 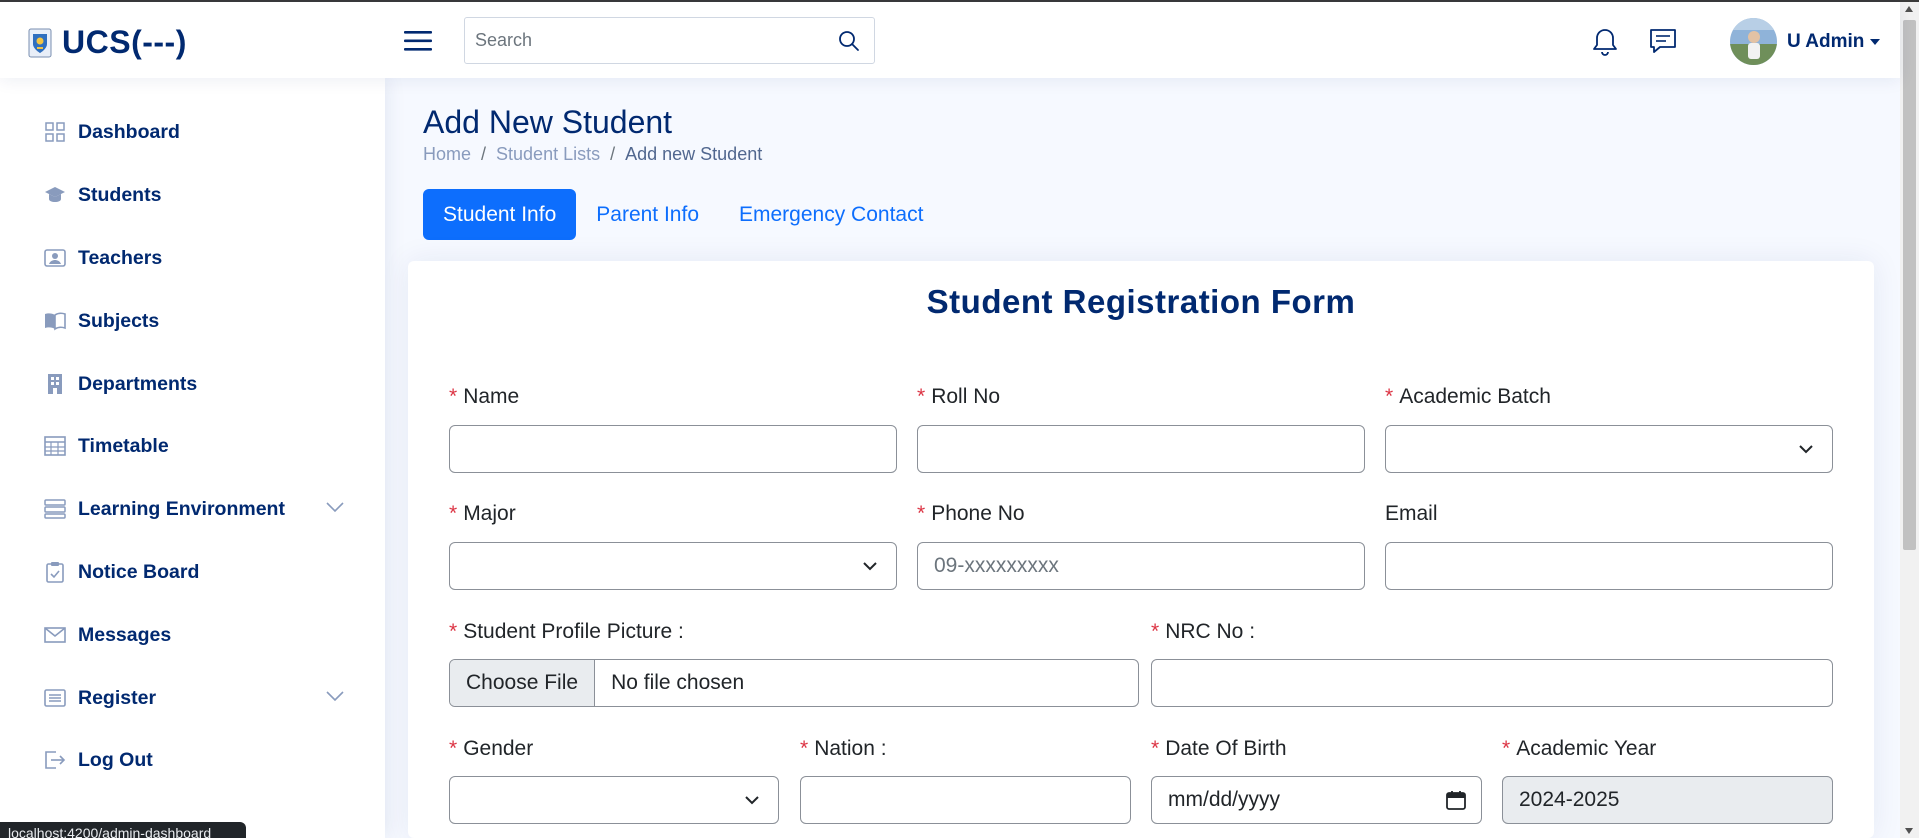 What do you see at coordinates (55, 509) in the screenshot?
I see `server-icon` at bounding box center [55, 509].